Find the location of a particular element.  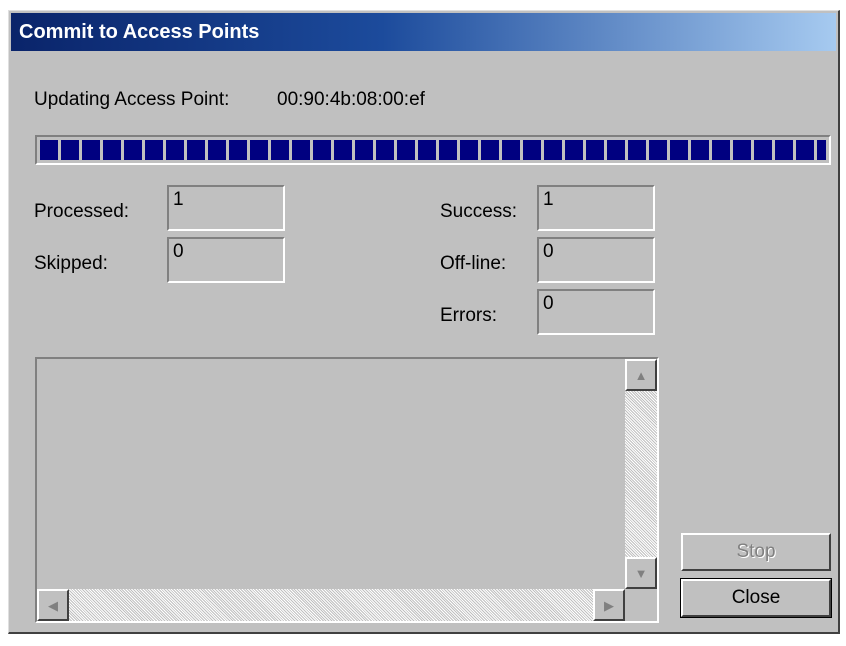

scroll-down-arrow-icon: ▼ is located at coordinates (641, 573).